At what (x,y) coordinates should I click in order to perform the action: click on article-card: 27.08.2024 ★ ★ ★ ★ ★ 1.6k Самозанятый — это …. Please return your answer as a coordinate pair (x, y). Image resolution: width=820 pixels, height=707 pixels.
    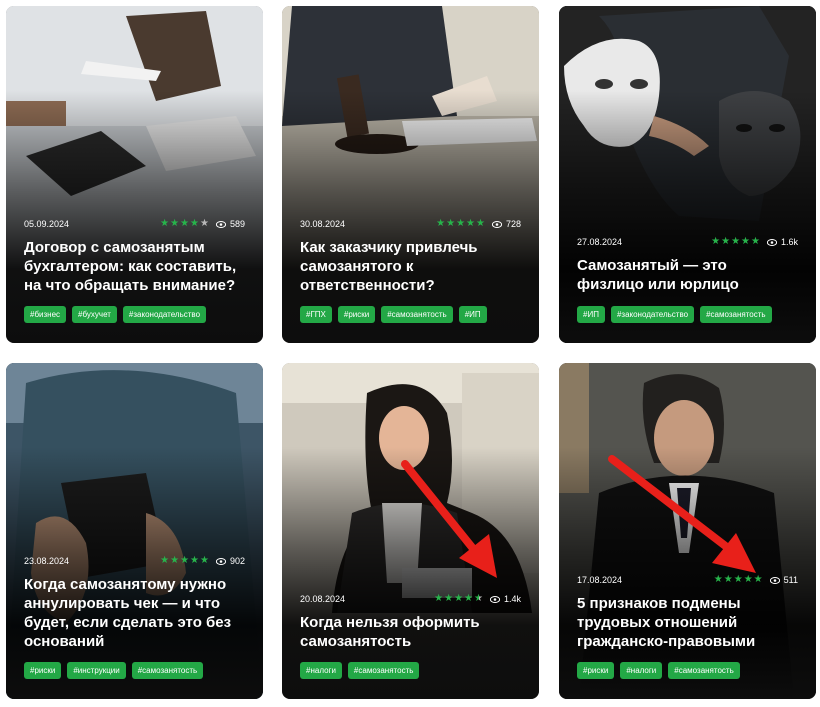
    Looking at the image, I should click on (687, 174).